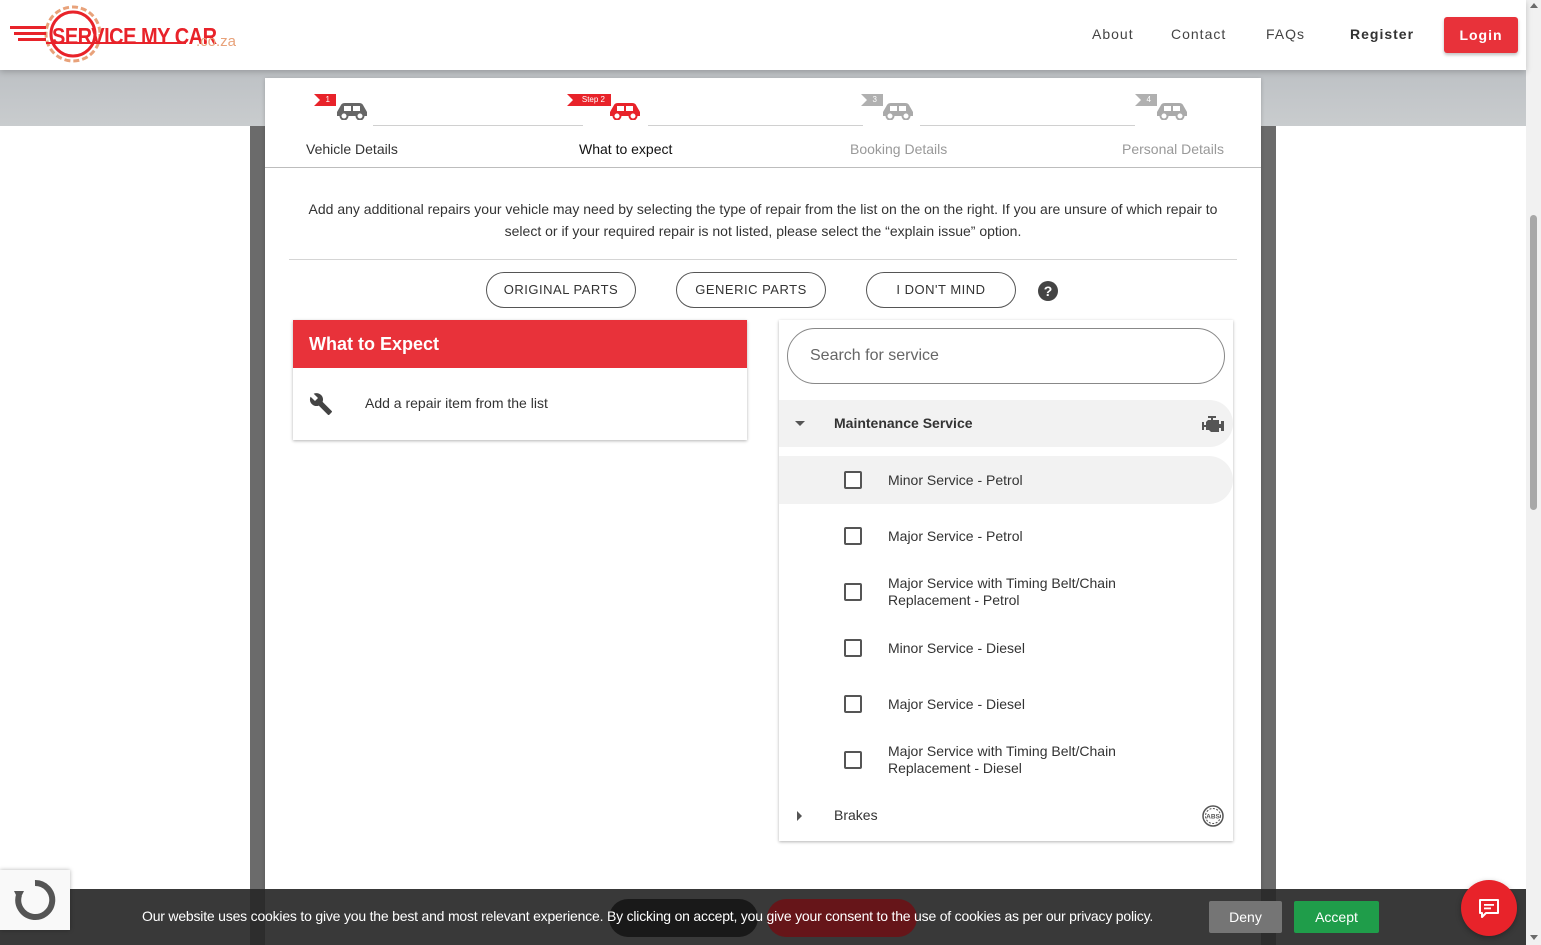 The height and width of the screenshot is (945, 1541). Describe the element at coordinates (561, 290) in the screenshot. I see `original-parts-button: ORIGINAL PARTS` at that location.